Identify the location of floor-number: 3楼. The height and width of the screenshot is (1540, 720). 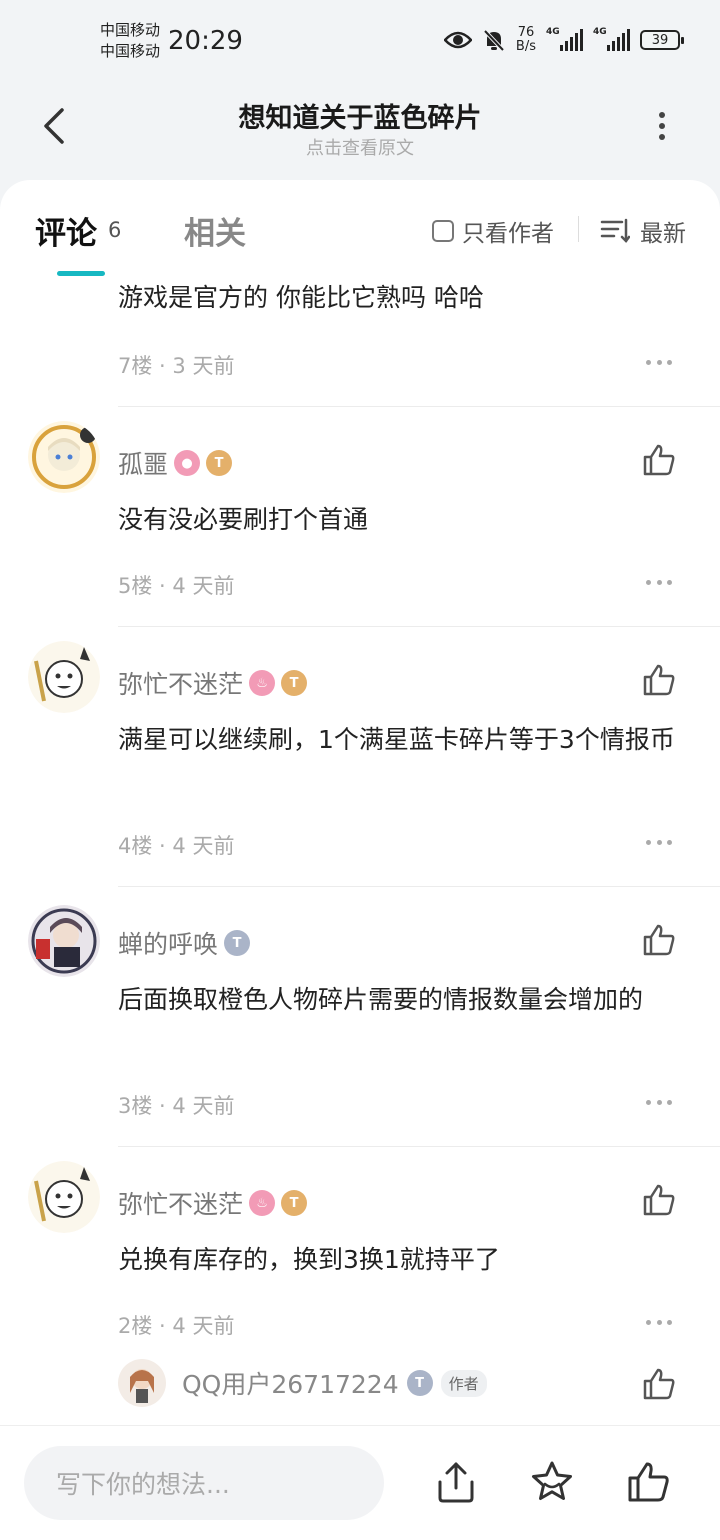
(135, 1106).